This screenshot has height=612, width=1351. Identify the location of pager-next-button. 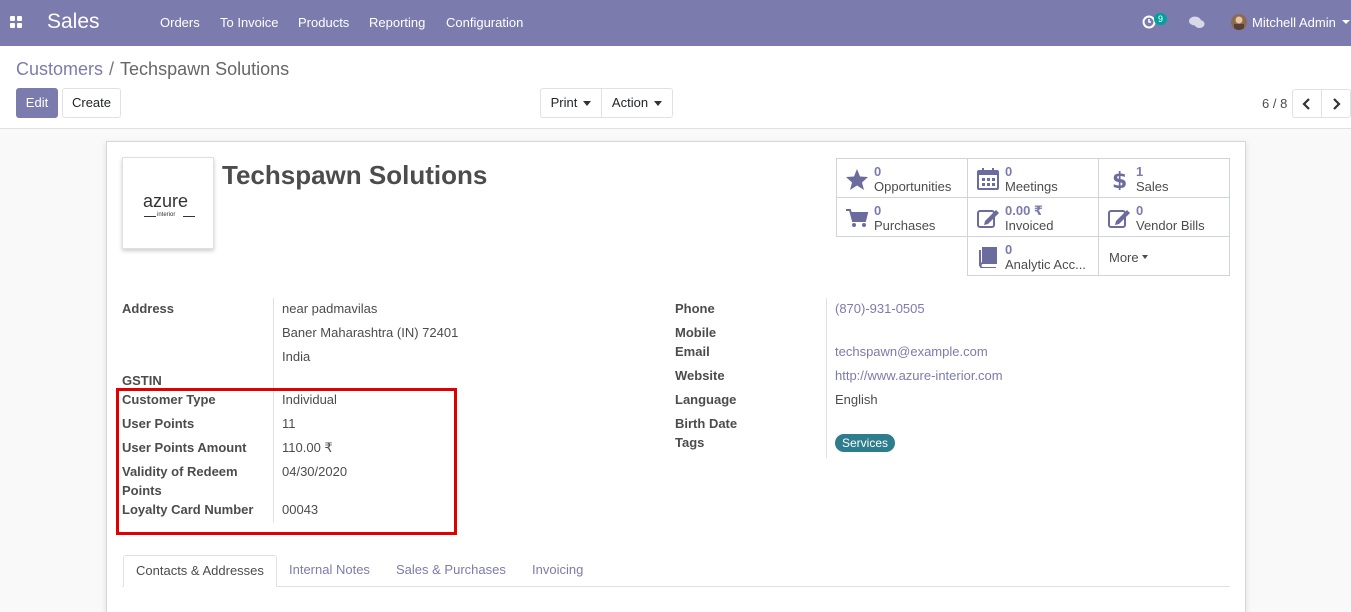
(1336, 103).